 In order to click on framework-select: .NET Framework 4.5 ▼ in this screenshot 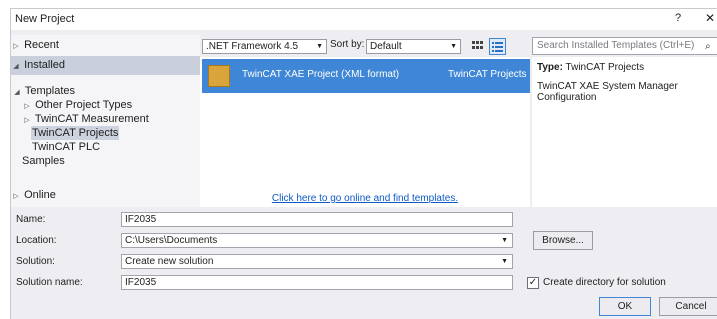, I will do `click(264, 46)`.